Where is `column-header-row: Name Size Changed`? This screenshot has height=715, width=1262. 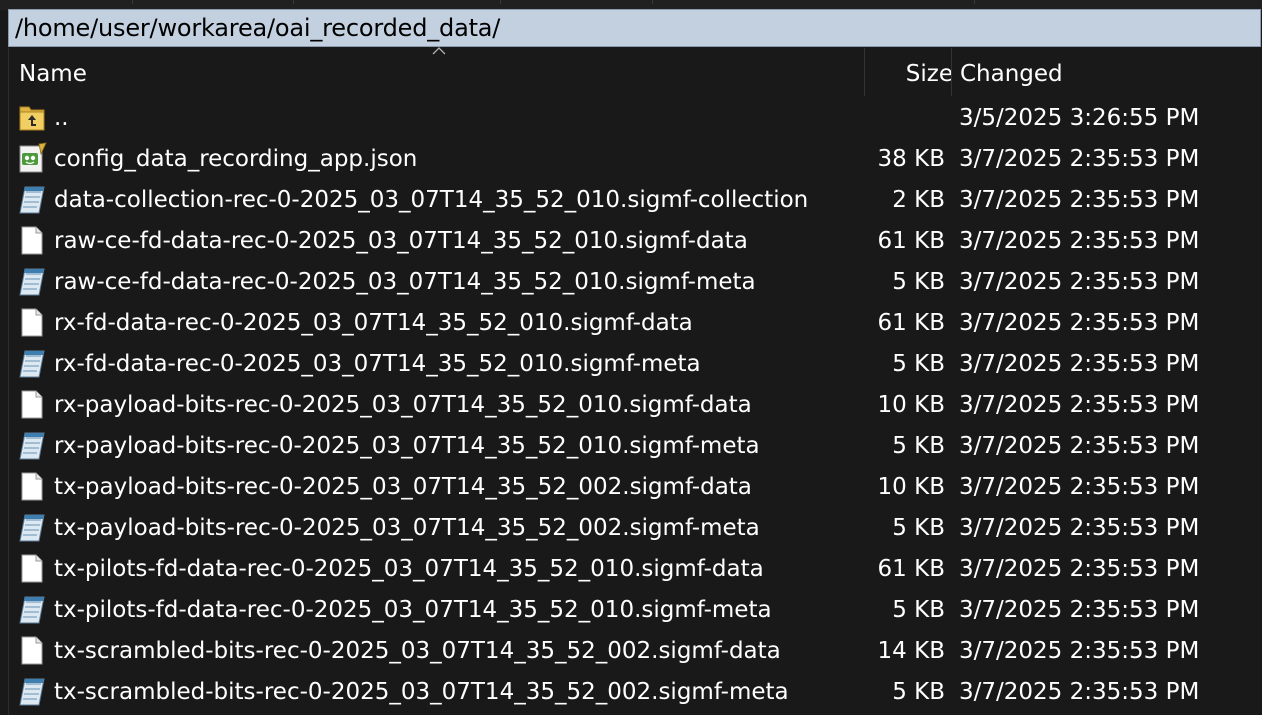 column-header-row: Name Size Changed is located at coordinates (635, 71).